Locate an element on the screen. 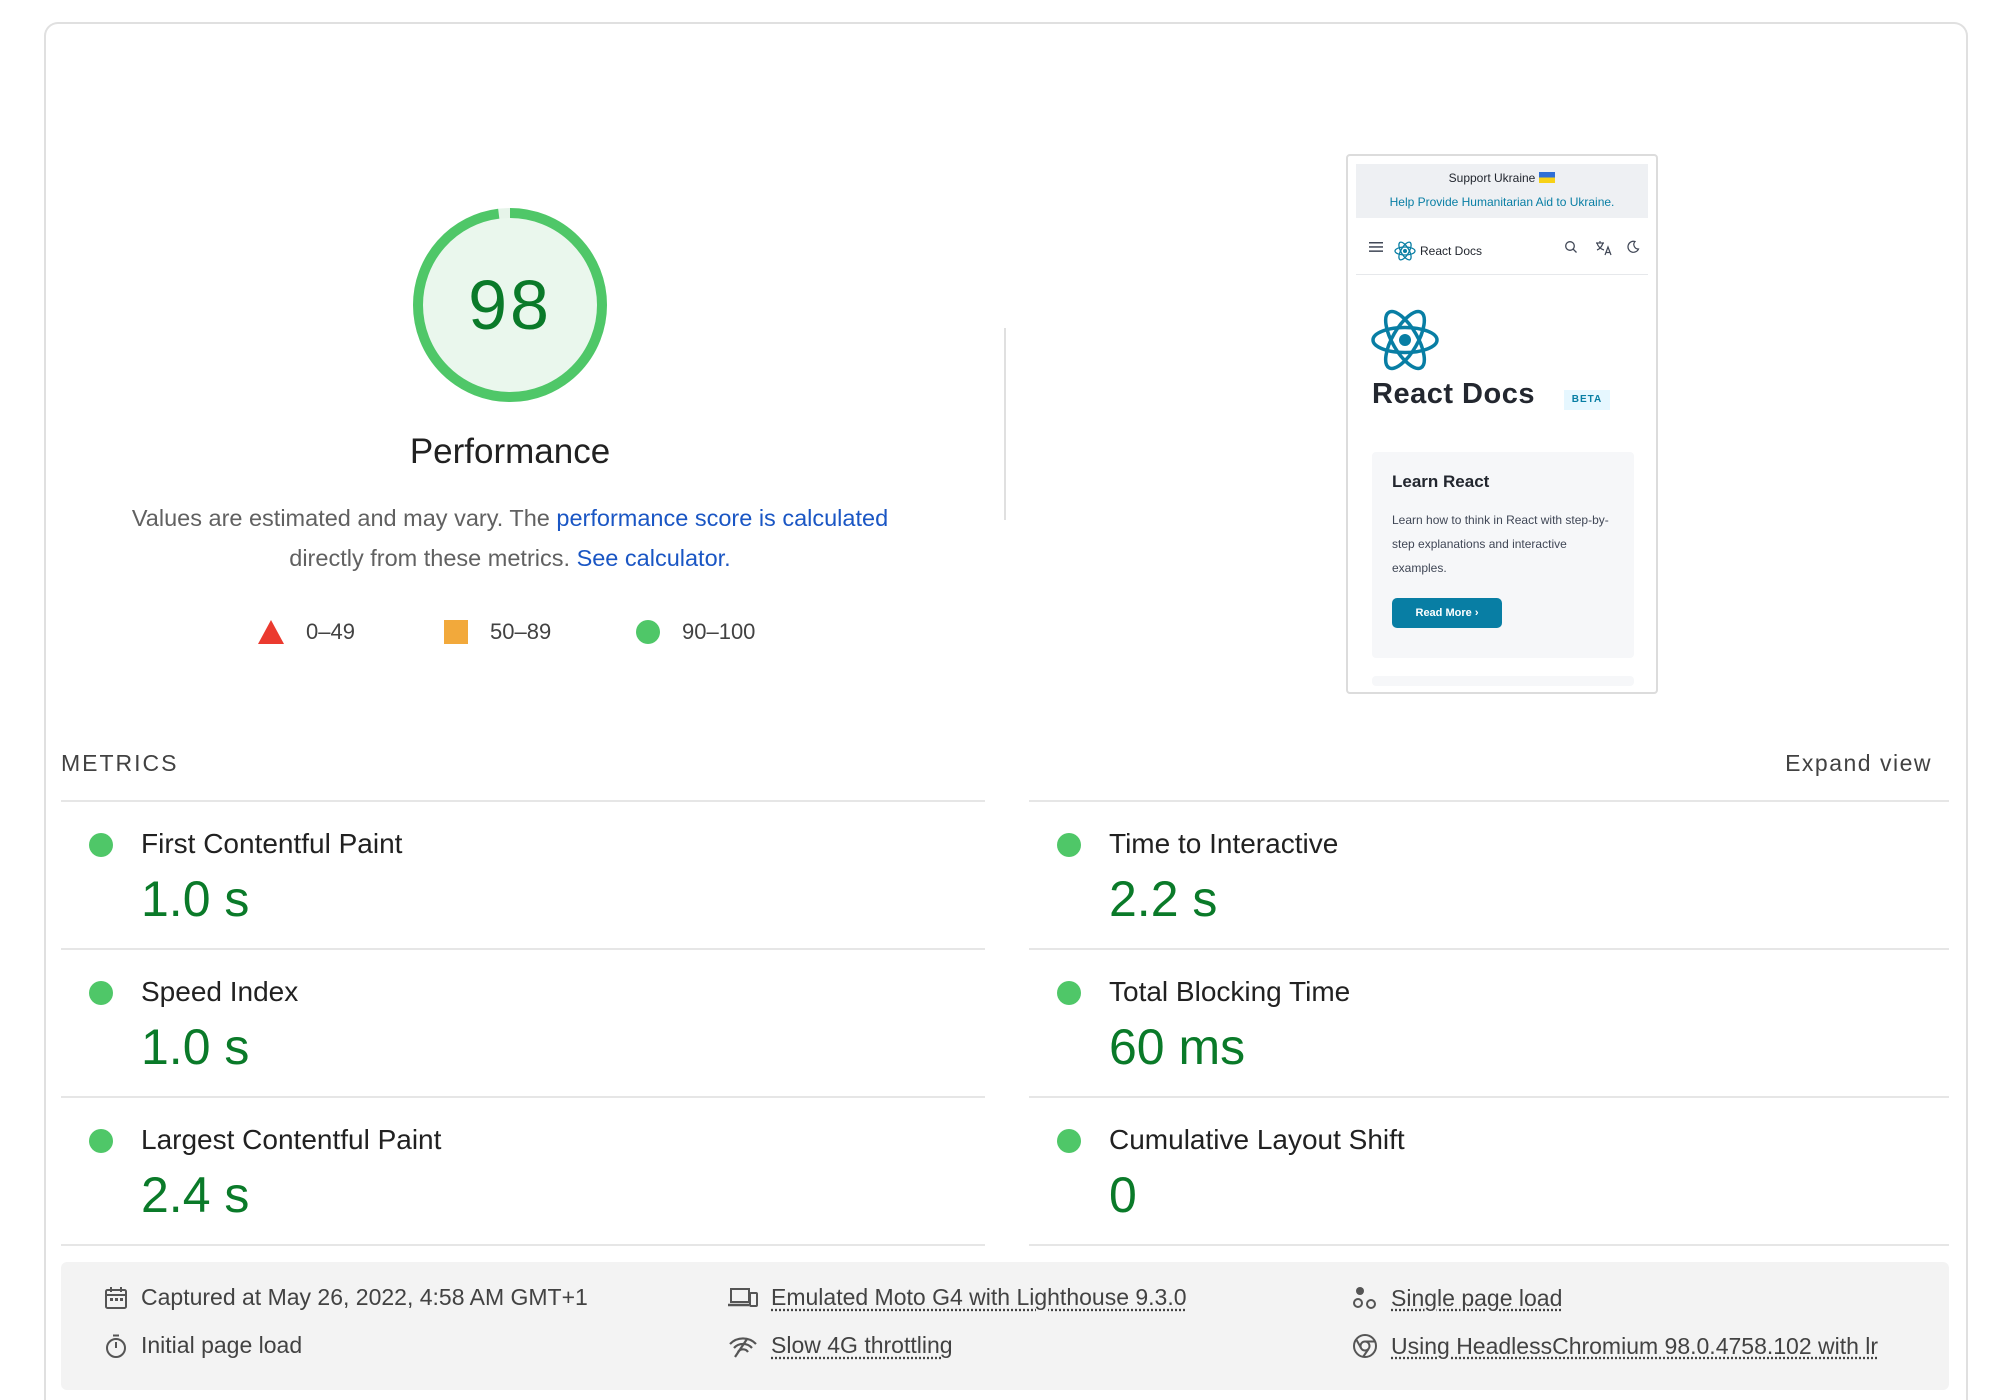 This screenshot has height=1400, width=1990. legend-range: 0–49 is located at coordinates (330, 632).